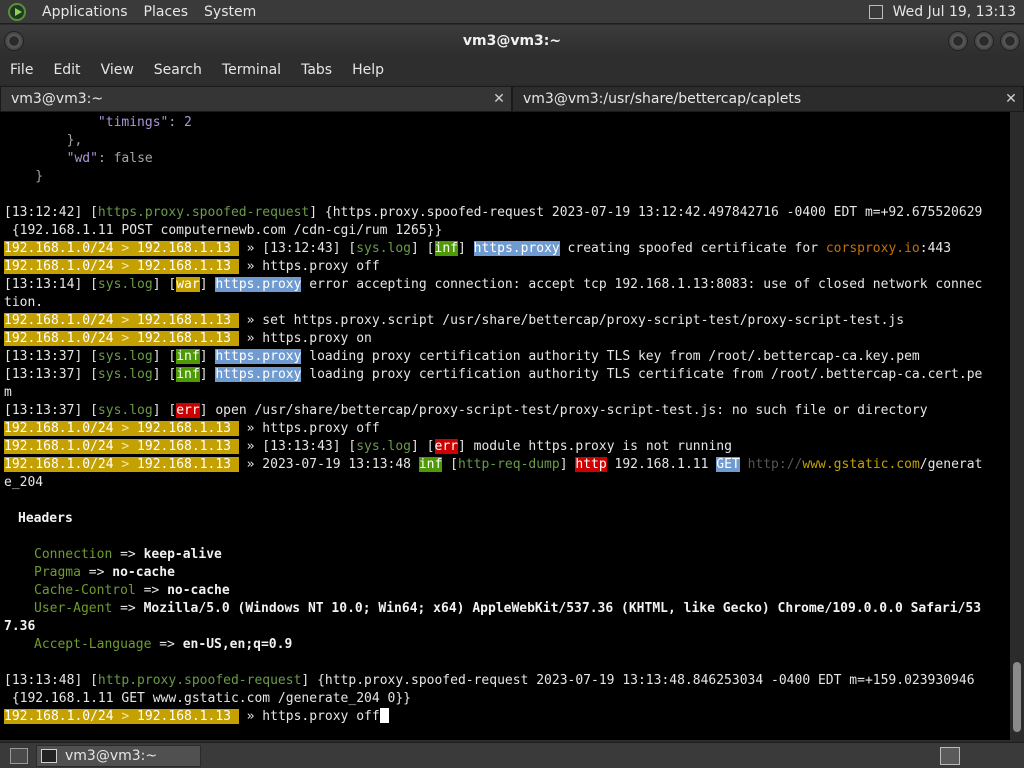 This screenshot has height=768, width=1024. I want to click on terminal-line: m, so click(8, 392).